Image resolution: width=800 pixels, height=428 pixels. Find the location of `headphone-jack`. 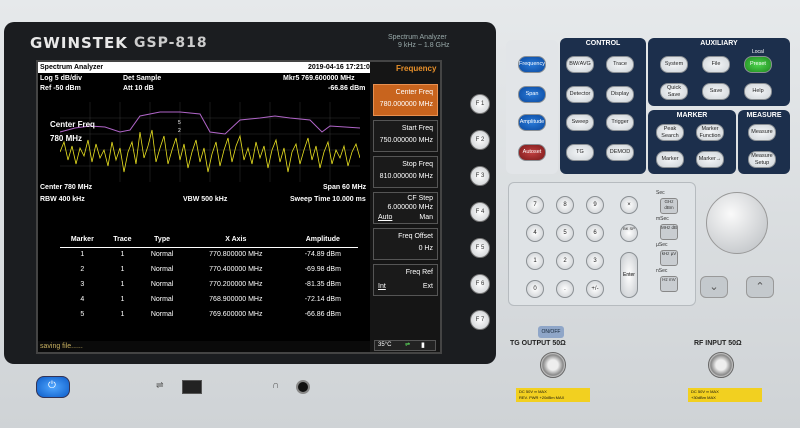

headphone-jack is located at coordinates (303, 387).